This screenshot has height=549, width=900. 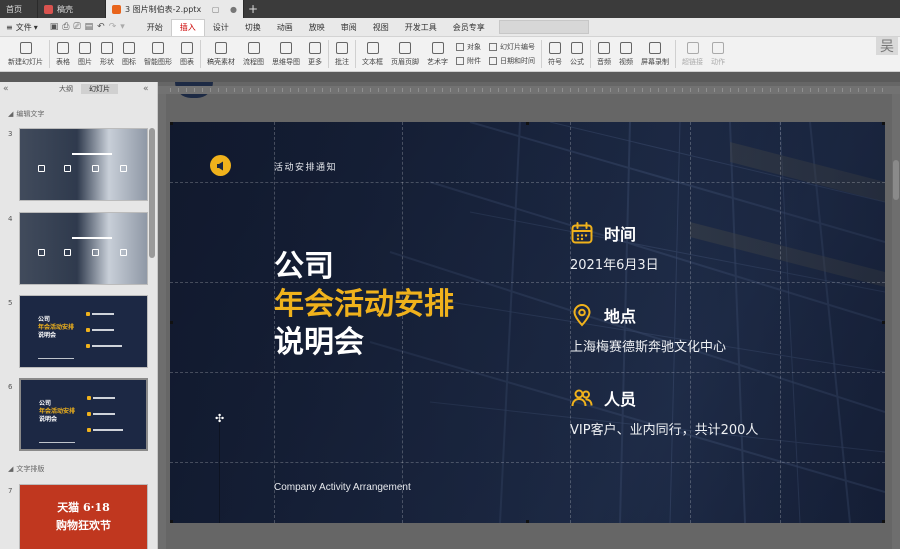 What do you see at coordinates (8, 89) in the screenshot?
I see `collapse-icon: «` at bounding box center [8, 89].